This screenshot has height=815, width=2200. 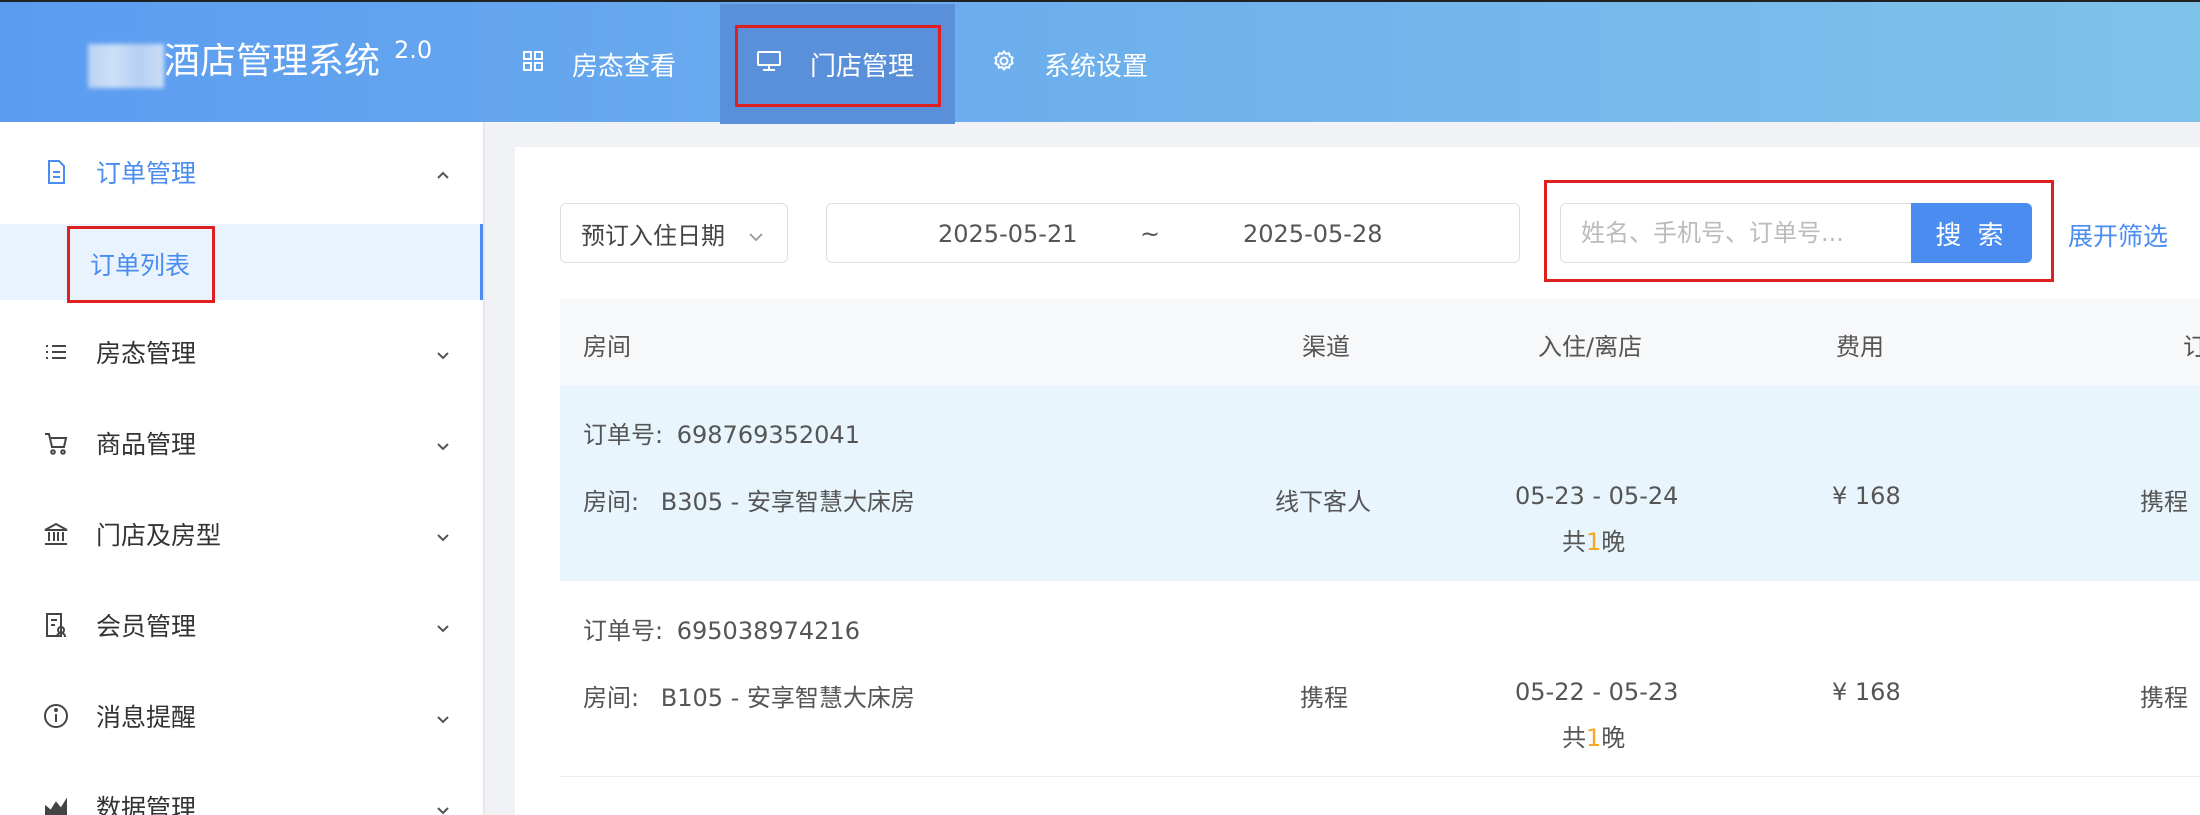 What do you see at coordinates (1324, 698) in the screenshot?
I see `channel-value: 携程` at bounding box center [1324, 698].